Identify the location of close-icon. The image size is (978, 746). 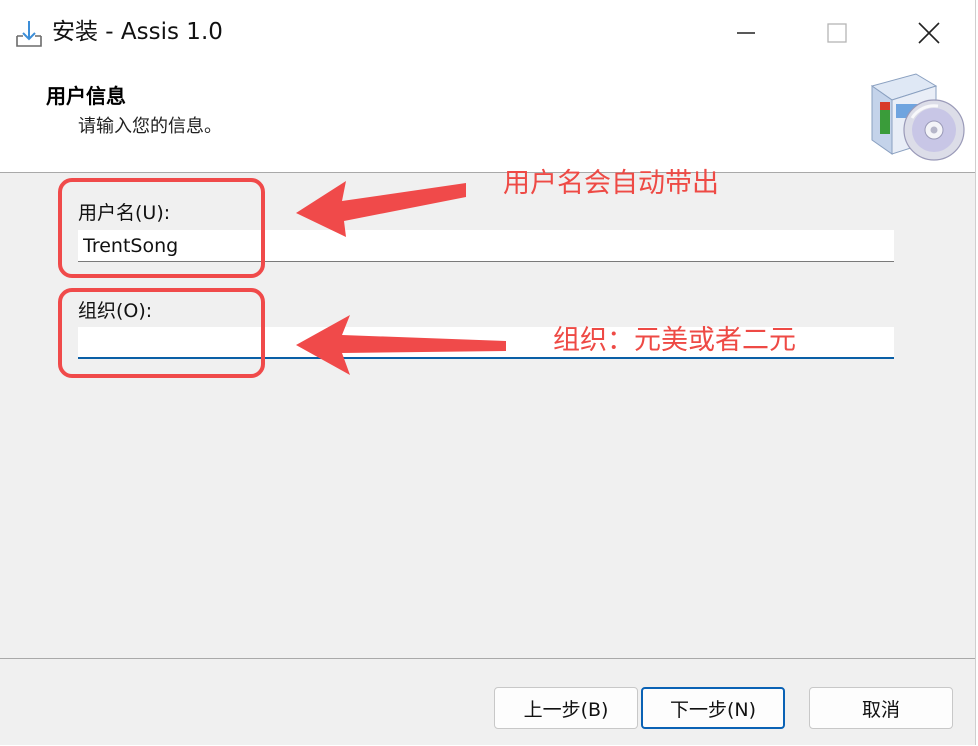
(929, 33).